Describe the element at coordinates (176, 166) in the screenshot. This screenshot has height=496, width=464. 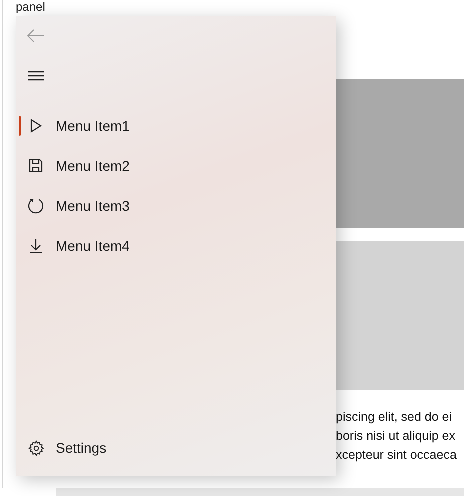
I see `nav-item: Menu Item2` at that location.